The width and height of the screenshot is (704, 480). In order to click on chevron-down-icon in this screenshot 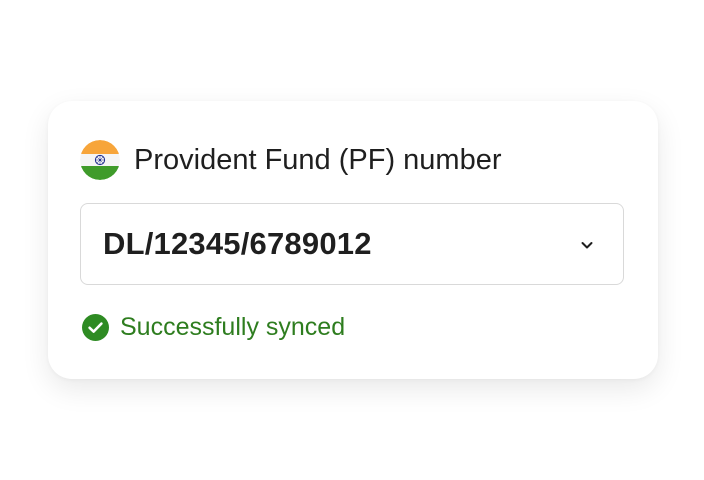, I will do `click(587, 245)`.